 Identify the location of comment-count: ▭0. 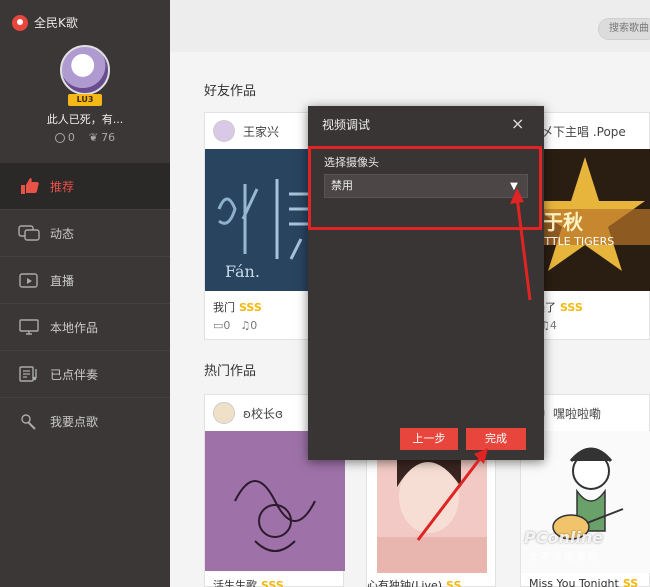
(222, 325).